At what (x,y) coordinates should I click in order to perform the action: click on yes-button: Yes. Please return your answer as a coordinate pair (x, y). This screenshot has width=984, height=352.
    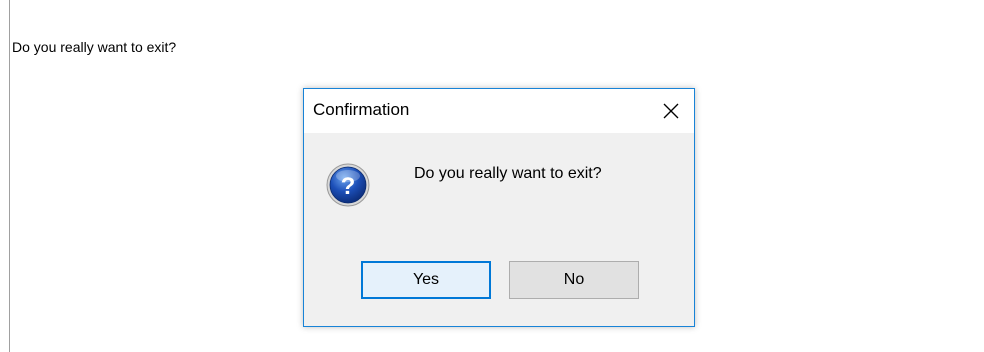
    Looking at the image, I should click on (426, 280).